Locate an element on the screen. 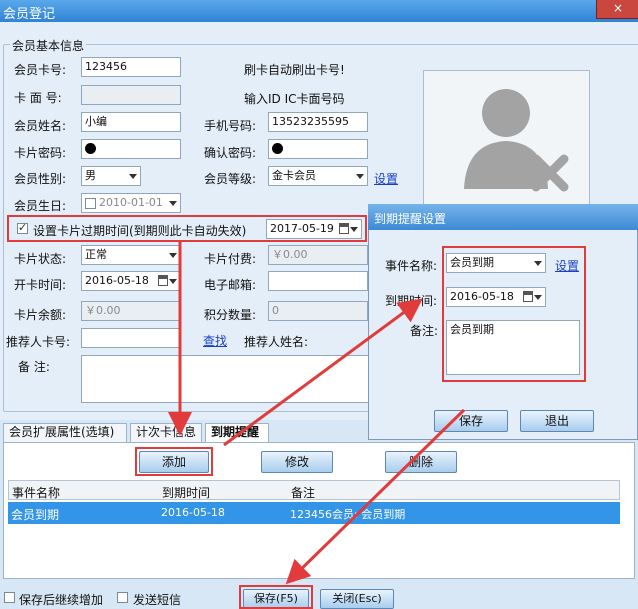 The width and height of the screenshot is (638, 609). arrow-to-save is located at coordinates (375, 496).